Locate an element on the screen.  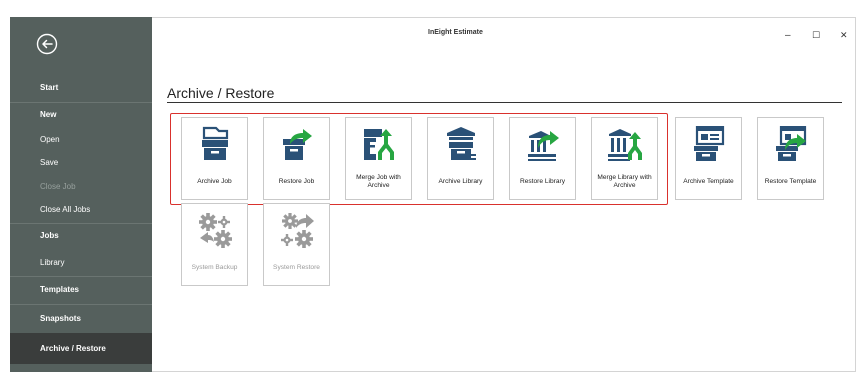
maximize-button: ☐ is located at coordinates (816, 35).